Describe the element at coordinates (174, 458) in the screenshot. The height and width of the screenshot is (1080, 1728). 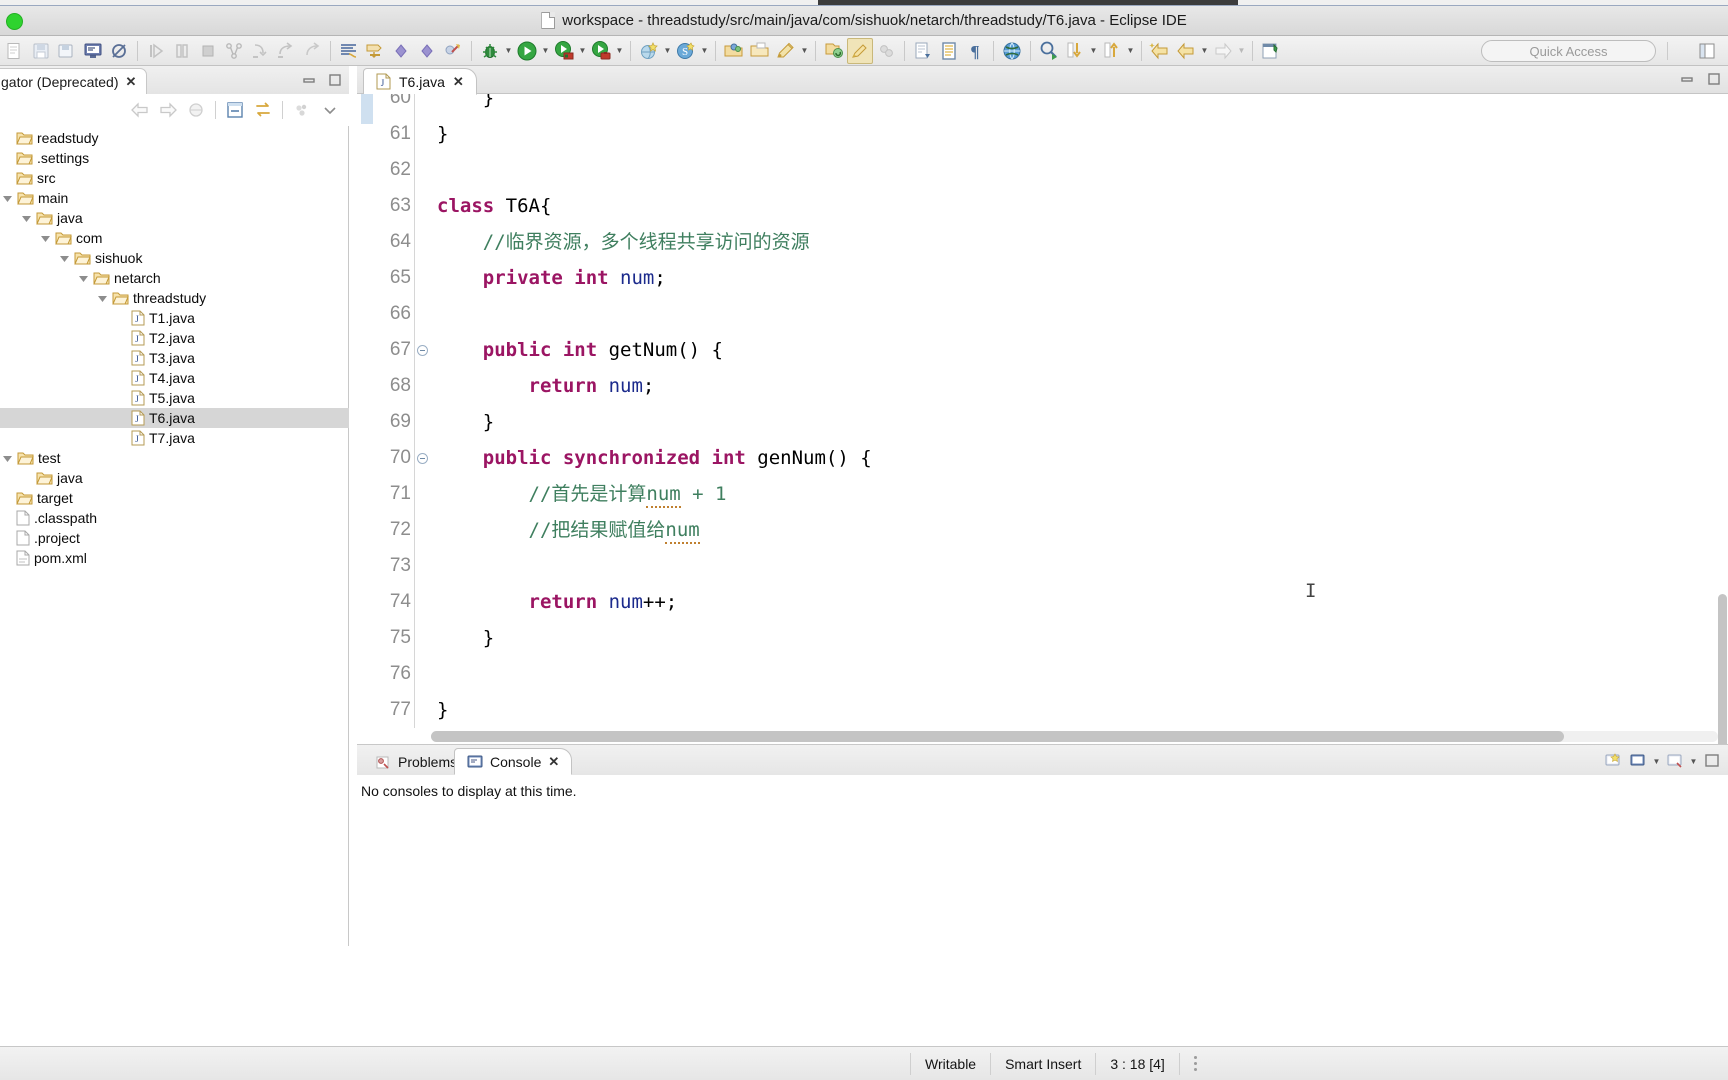
I see `tree-item: test` at that location.